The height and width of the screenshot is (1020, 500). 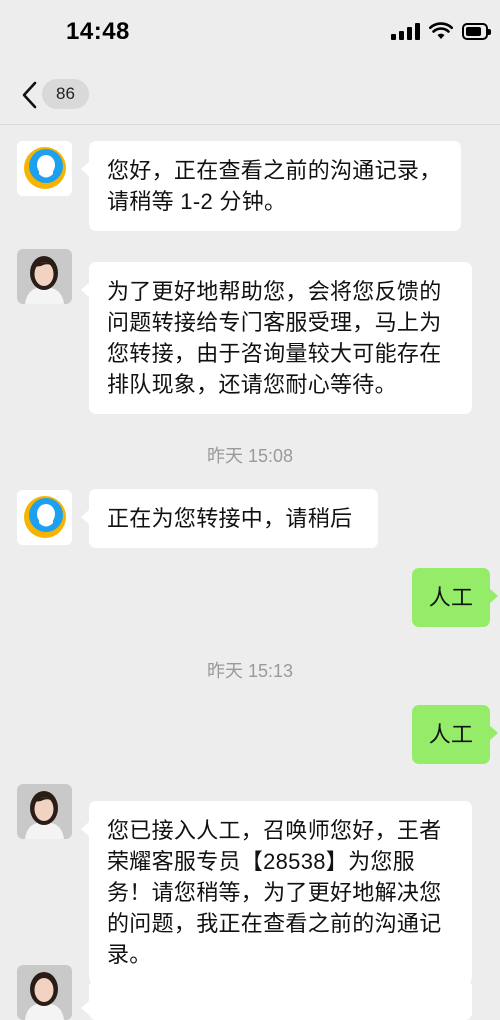 I want to click on status-bar: 14:48, so click(x=250, y=33).